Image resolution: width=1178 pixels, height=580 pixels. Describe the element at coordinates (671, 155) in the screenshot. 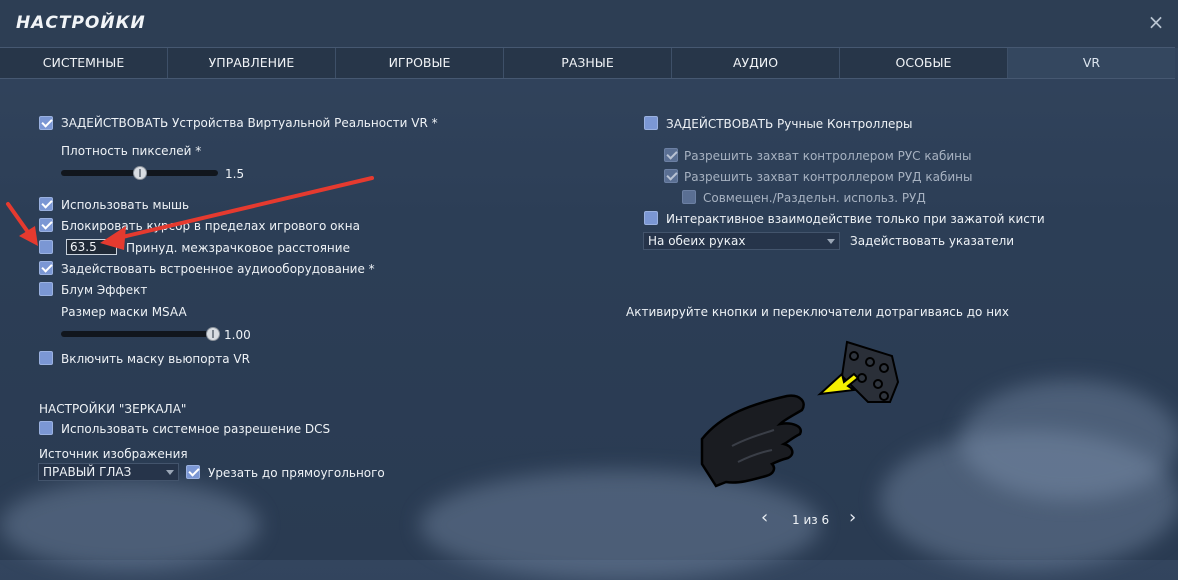

I see `stick-grab-checkbox` at that location.